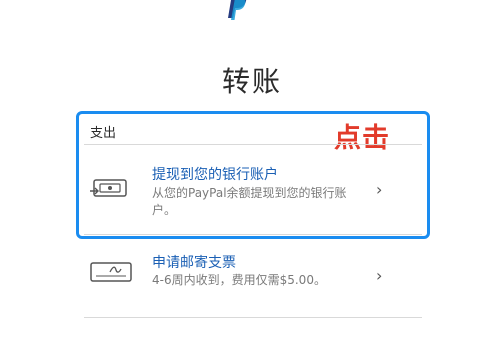 The height and width of the screenshot is (350, 504). Describe the element at coordinates (253, 144) in the screenshot. I see `section-divider` at that location.